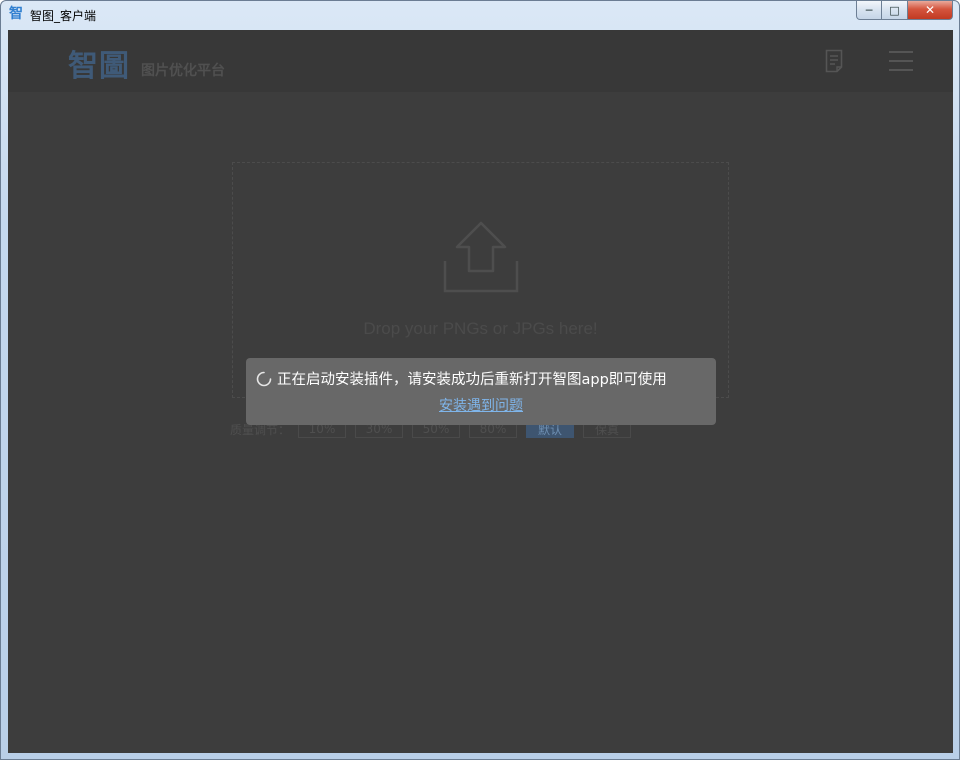 The width and height of the screenshot is (960, 760). I want to click on close-button: ✕, so click(930, 10).